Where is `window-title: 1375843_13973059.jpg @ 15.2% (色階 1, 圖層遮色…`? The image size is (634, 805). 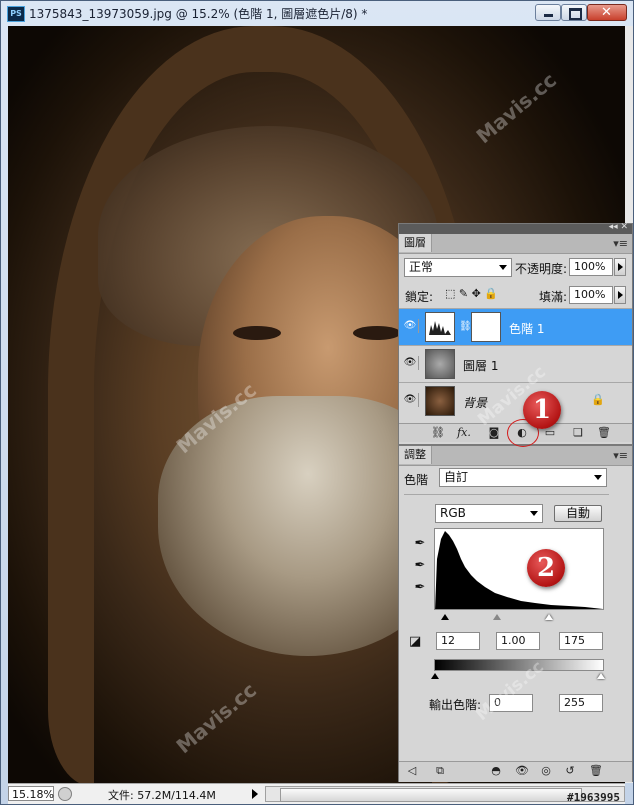
window-title: 1375843_13973059.jpg @ 15.2% (色階 1, 圖層遮色… is located at coordinates (198, 14).